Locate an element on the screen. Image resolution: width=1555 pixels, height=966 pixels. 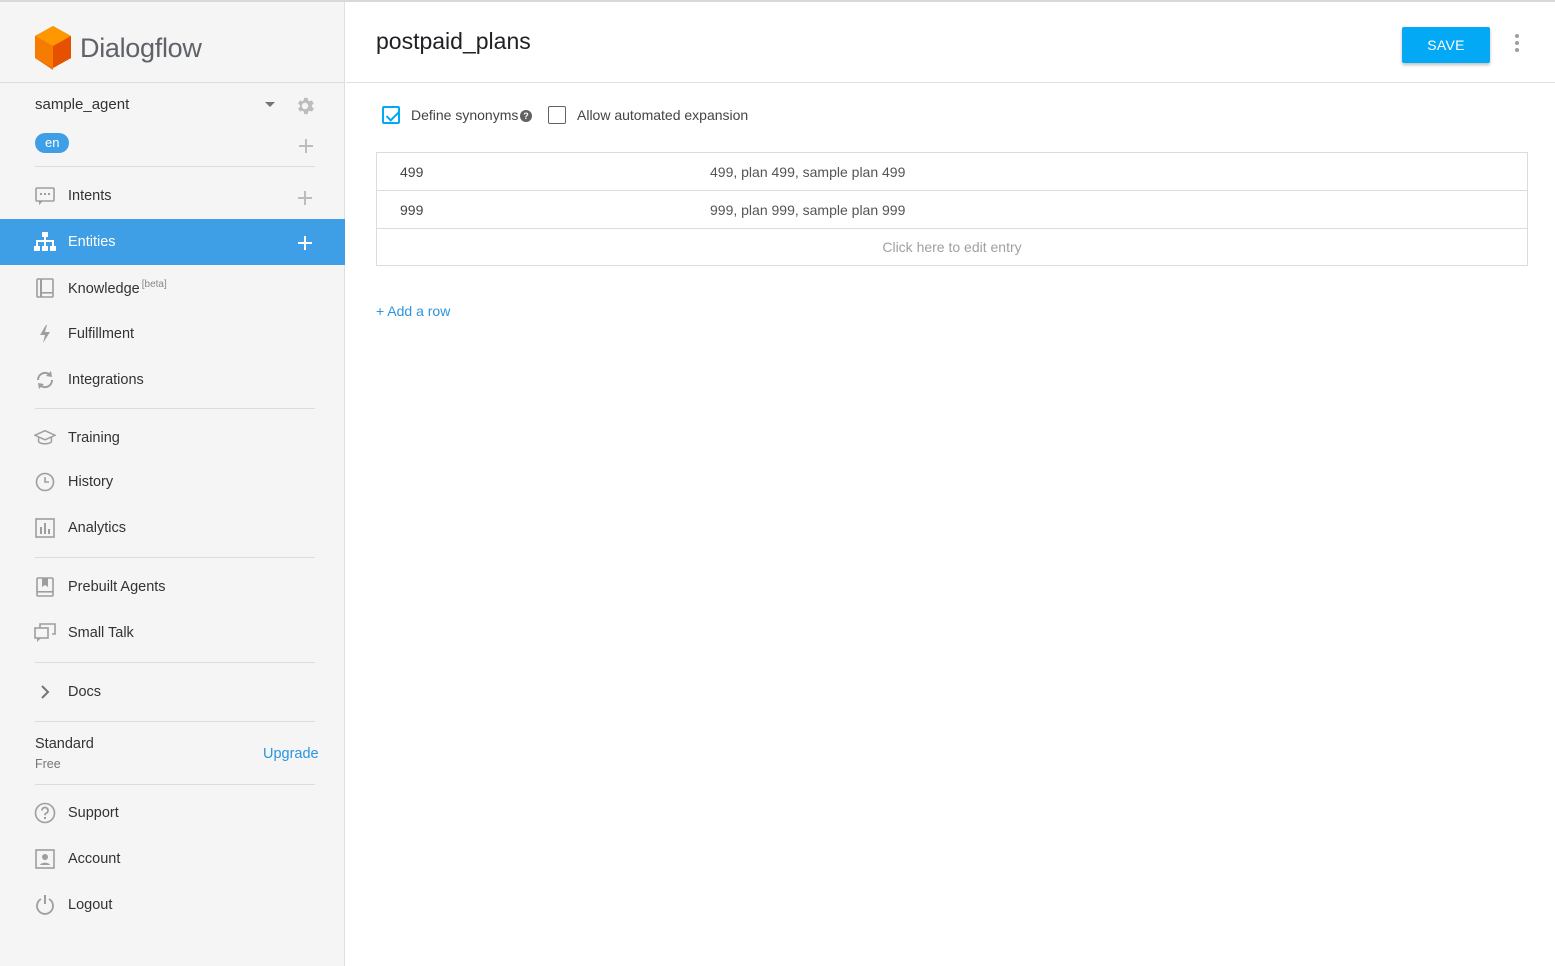
account-box-icon is located at coordinates (45, 859).